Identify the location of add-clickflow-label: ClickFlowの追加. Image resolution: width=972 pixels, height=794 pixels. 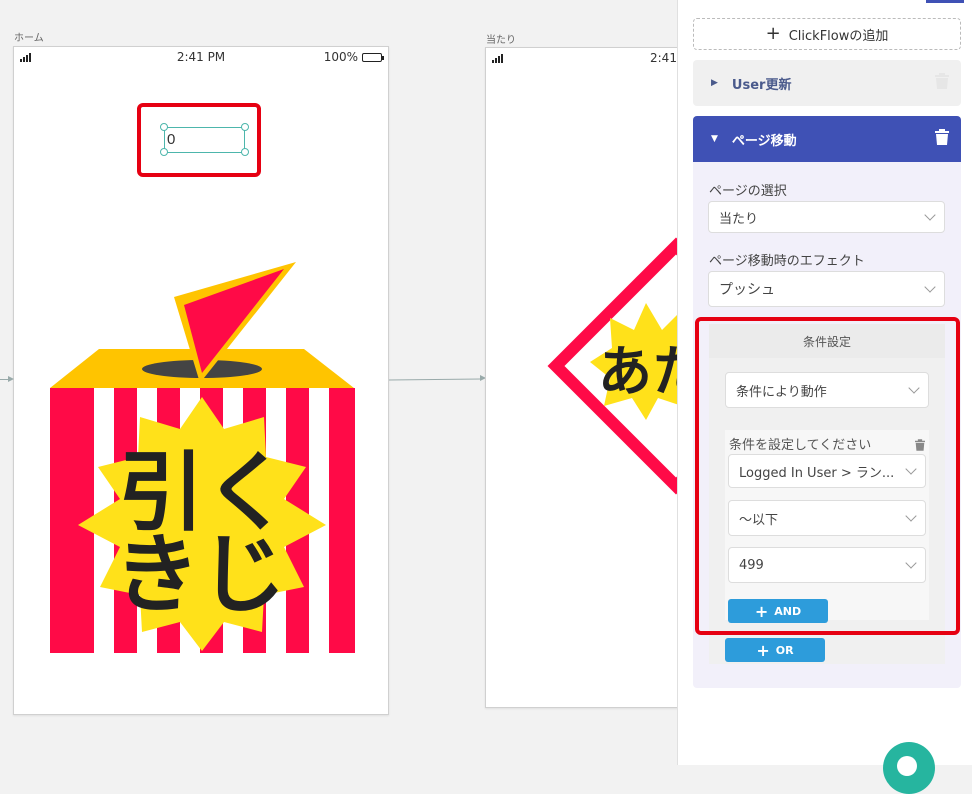
(838, 36).